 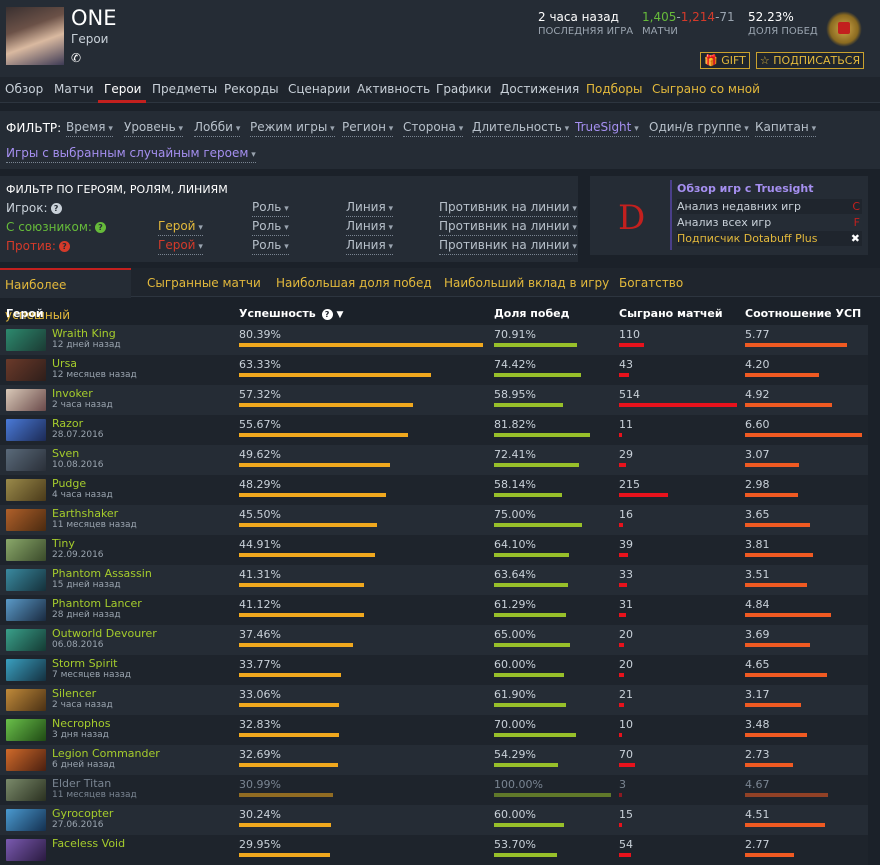 What do you see at coordinates (463, 89) in the screenshot?
I see `nav-graphs: Графики` at bounding box center [463, 89].